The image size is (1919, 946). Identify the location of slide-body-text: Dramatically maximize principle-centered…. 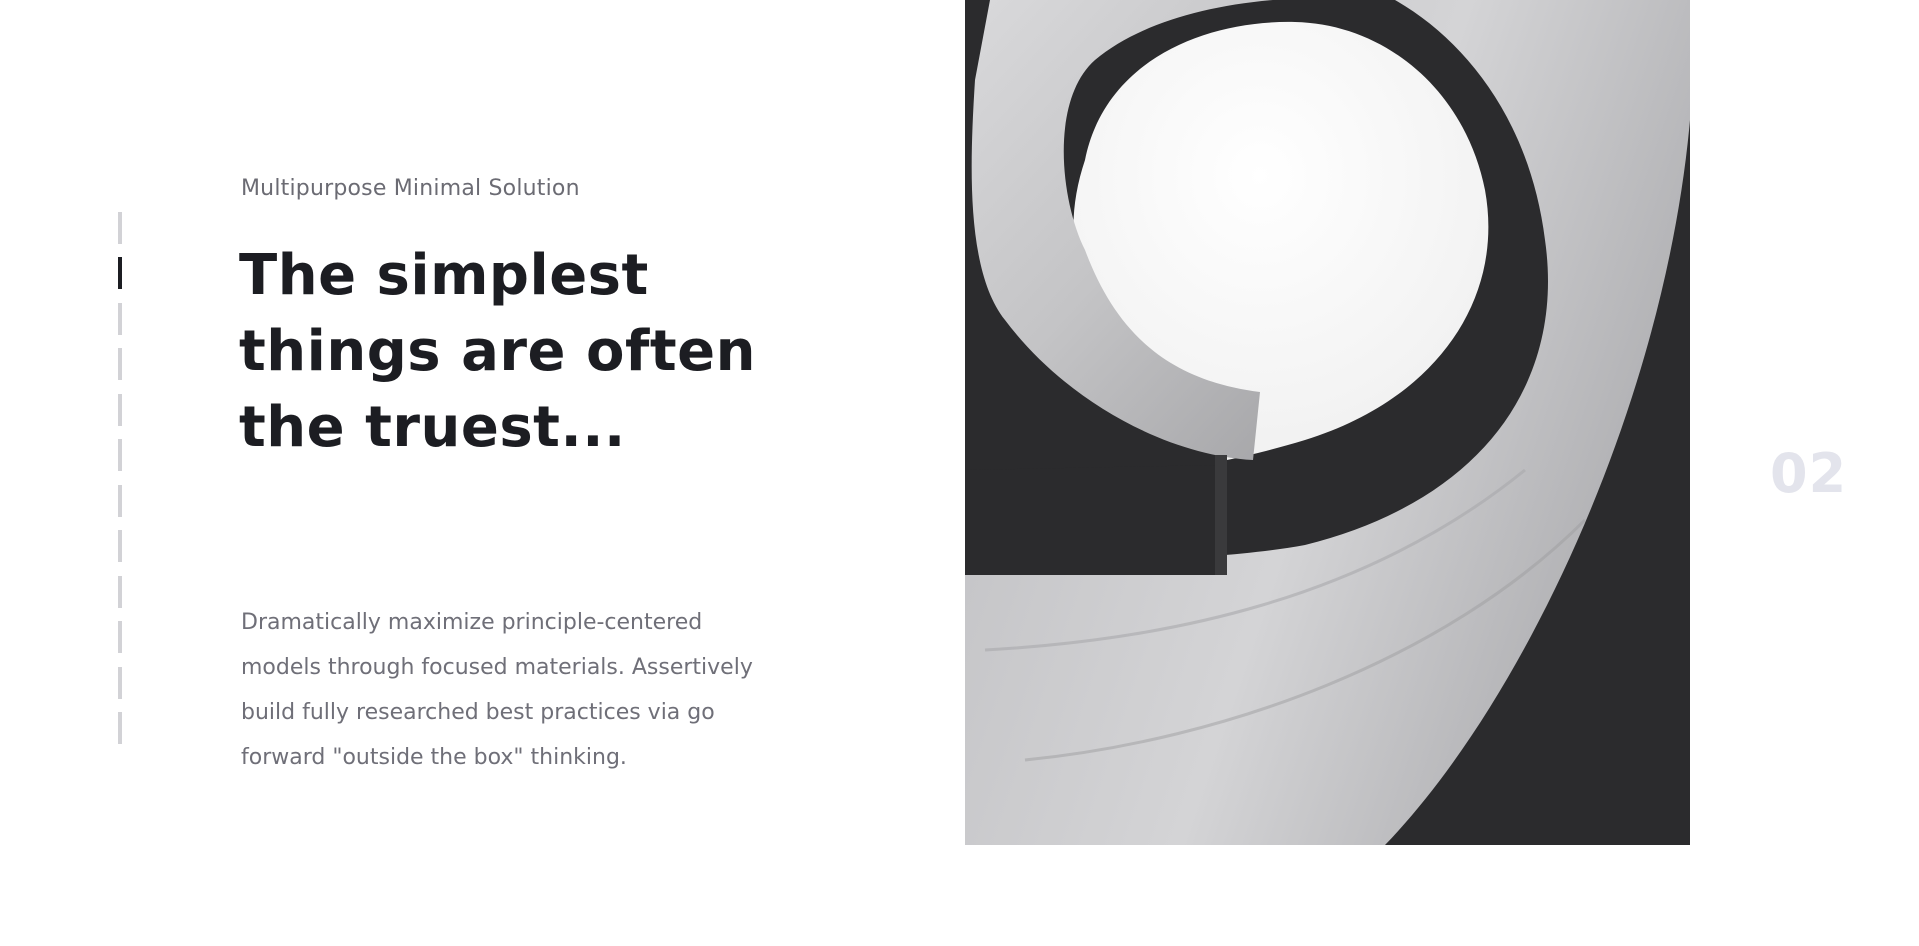
(521, 690).